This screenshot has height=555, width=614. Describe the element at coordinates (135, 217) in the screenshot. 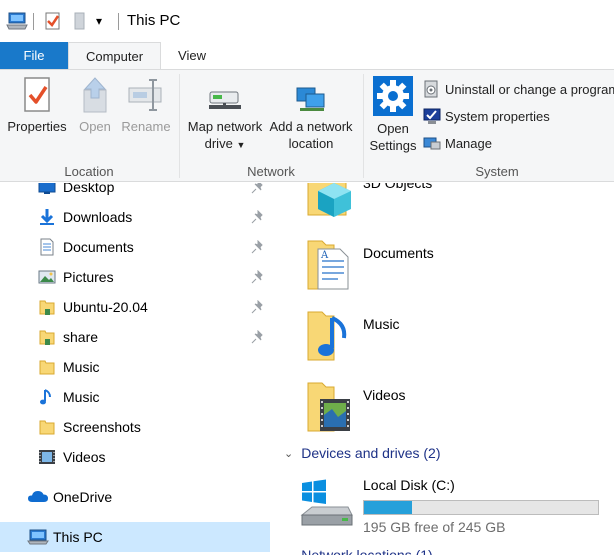

I see `nav-item-downloads: Downloads` at that location.